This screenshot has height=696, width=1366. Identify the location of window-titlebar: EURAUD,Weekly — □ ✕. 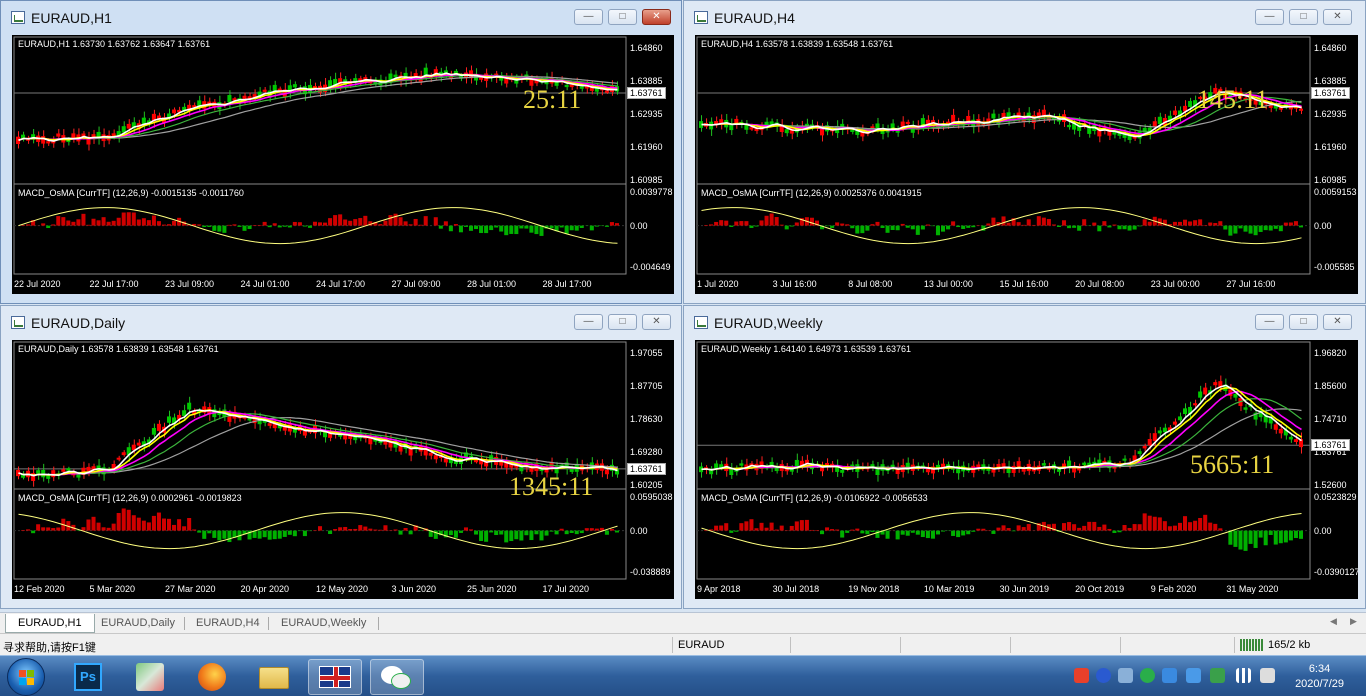
(1024, 321).